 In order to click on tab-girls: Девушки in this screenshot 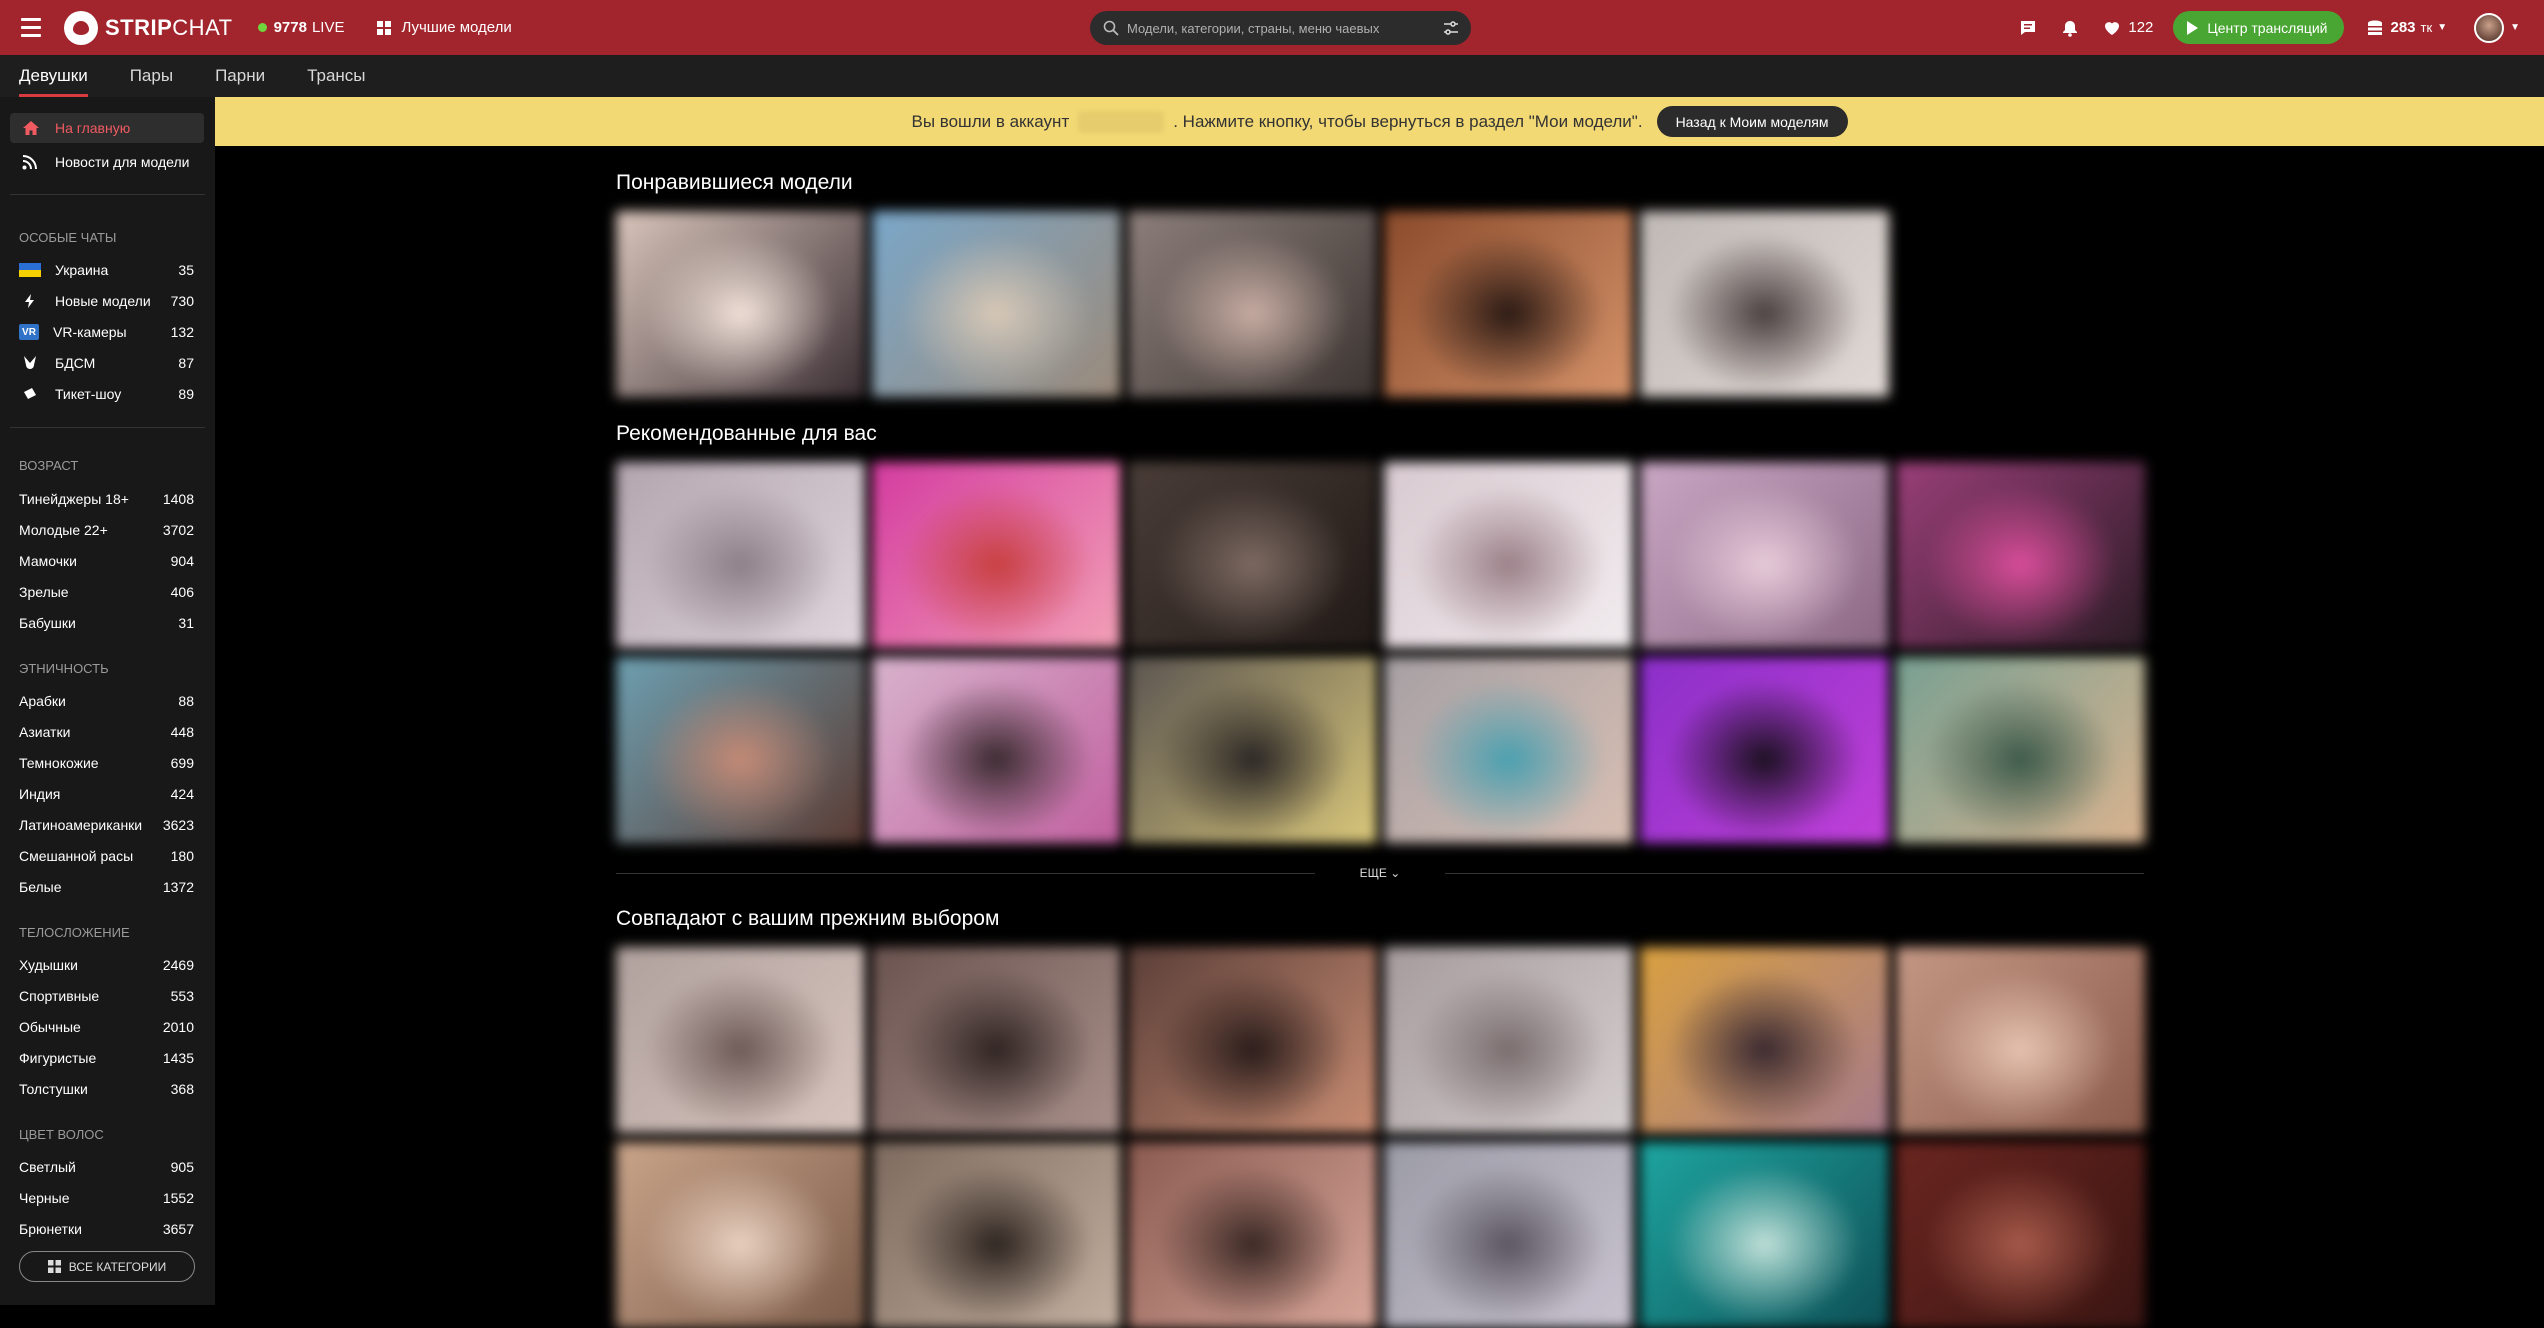, I will do `click(53, 76)`.